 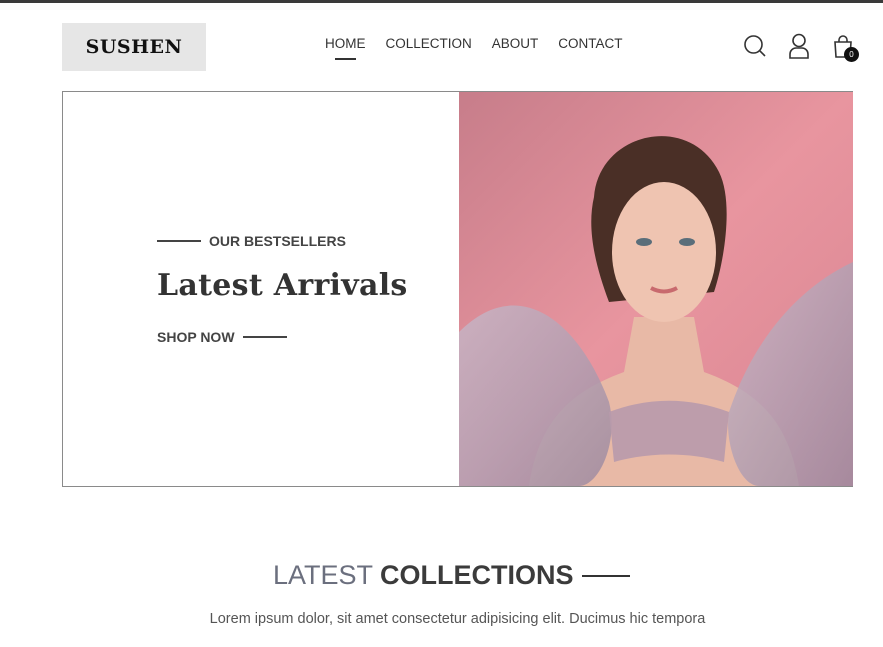 What do you see at coordinates (196, 337) in the screenshot?
I see `shop-now-label: SHOP NOW` at bounding box center [196, 337].